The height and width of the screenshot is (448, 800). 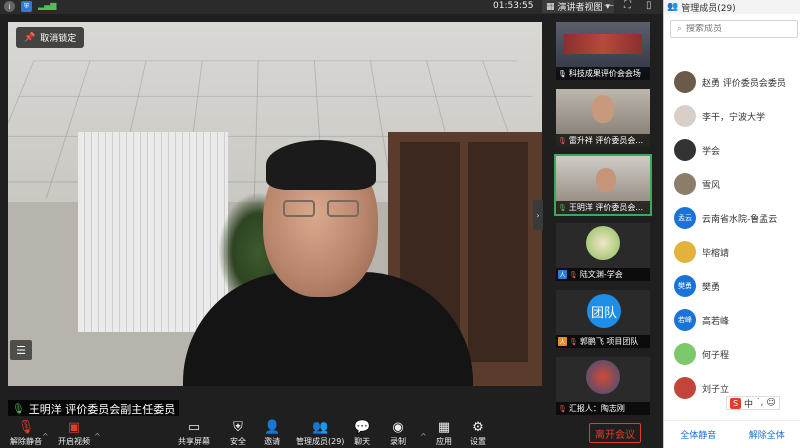 What do you see at coordinates (760, 403) in the screenshot?
I see `punctuation-icon: ˙,` at bounding box center [760, 403].